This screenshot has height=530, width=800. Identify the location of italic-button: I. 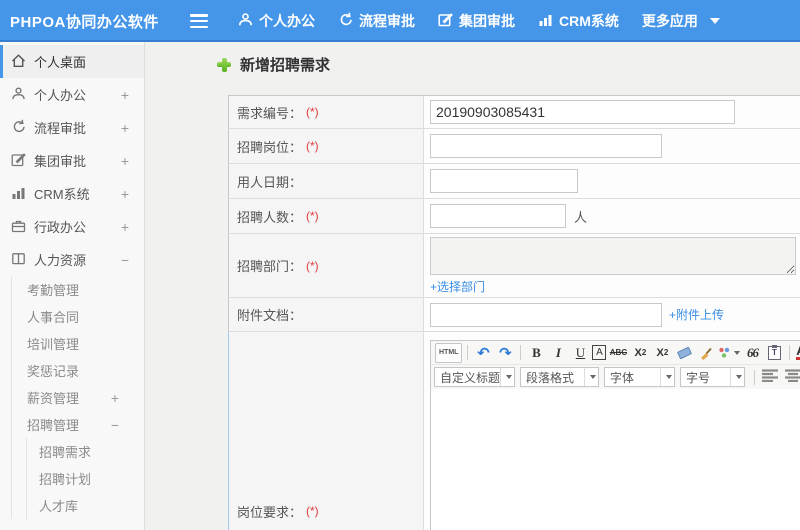
(558, 353).